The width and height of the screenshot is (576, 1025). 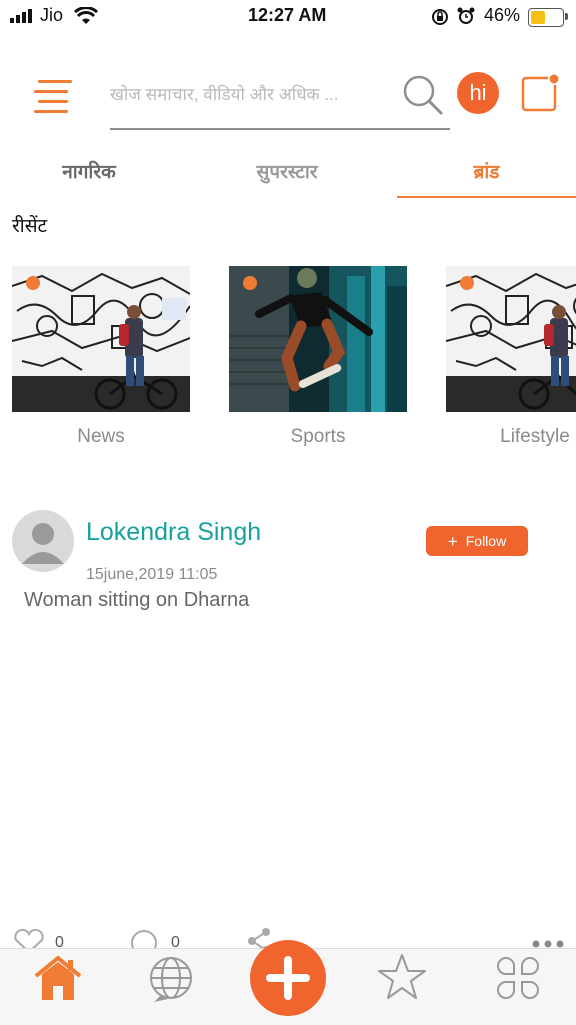 I want to click on tab-brand: ब्रांड, so click(x=486, y=171).